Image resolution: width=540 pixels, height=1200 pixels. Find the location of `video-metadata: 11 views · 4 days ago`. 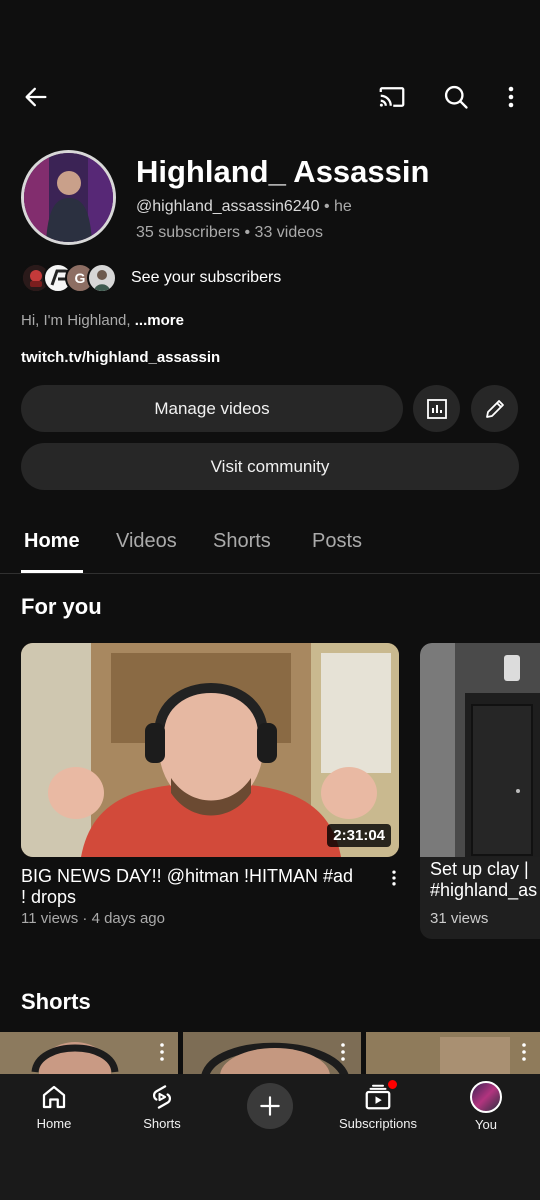

video-metadata: 11 views · 4 days ago is located at coordinates (93, 918).